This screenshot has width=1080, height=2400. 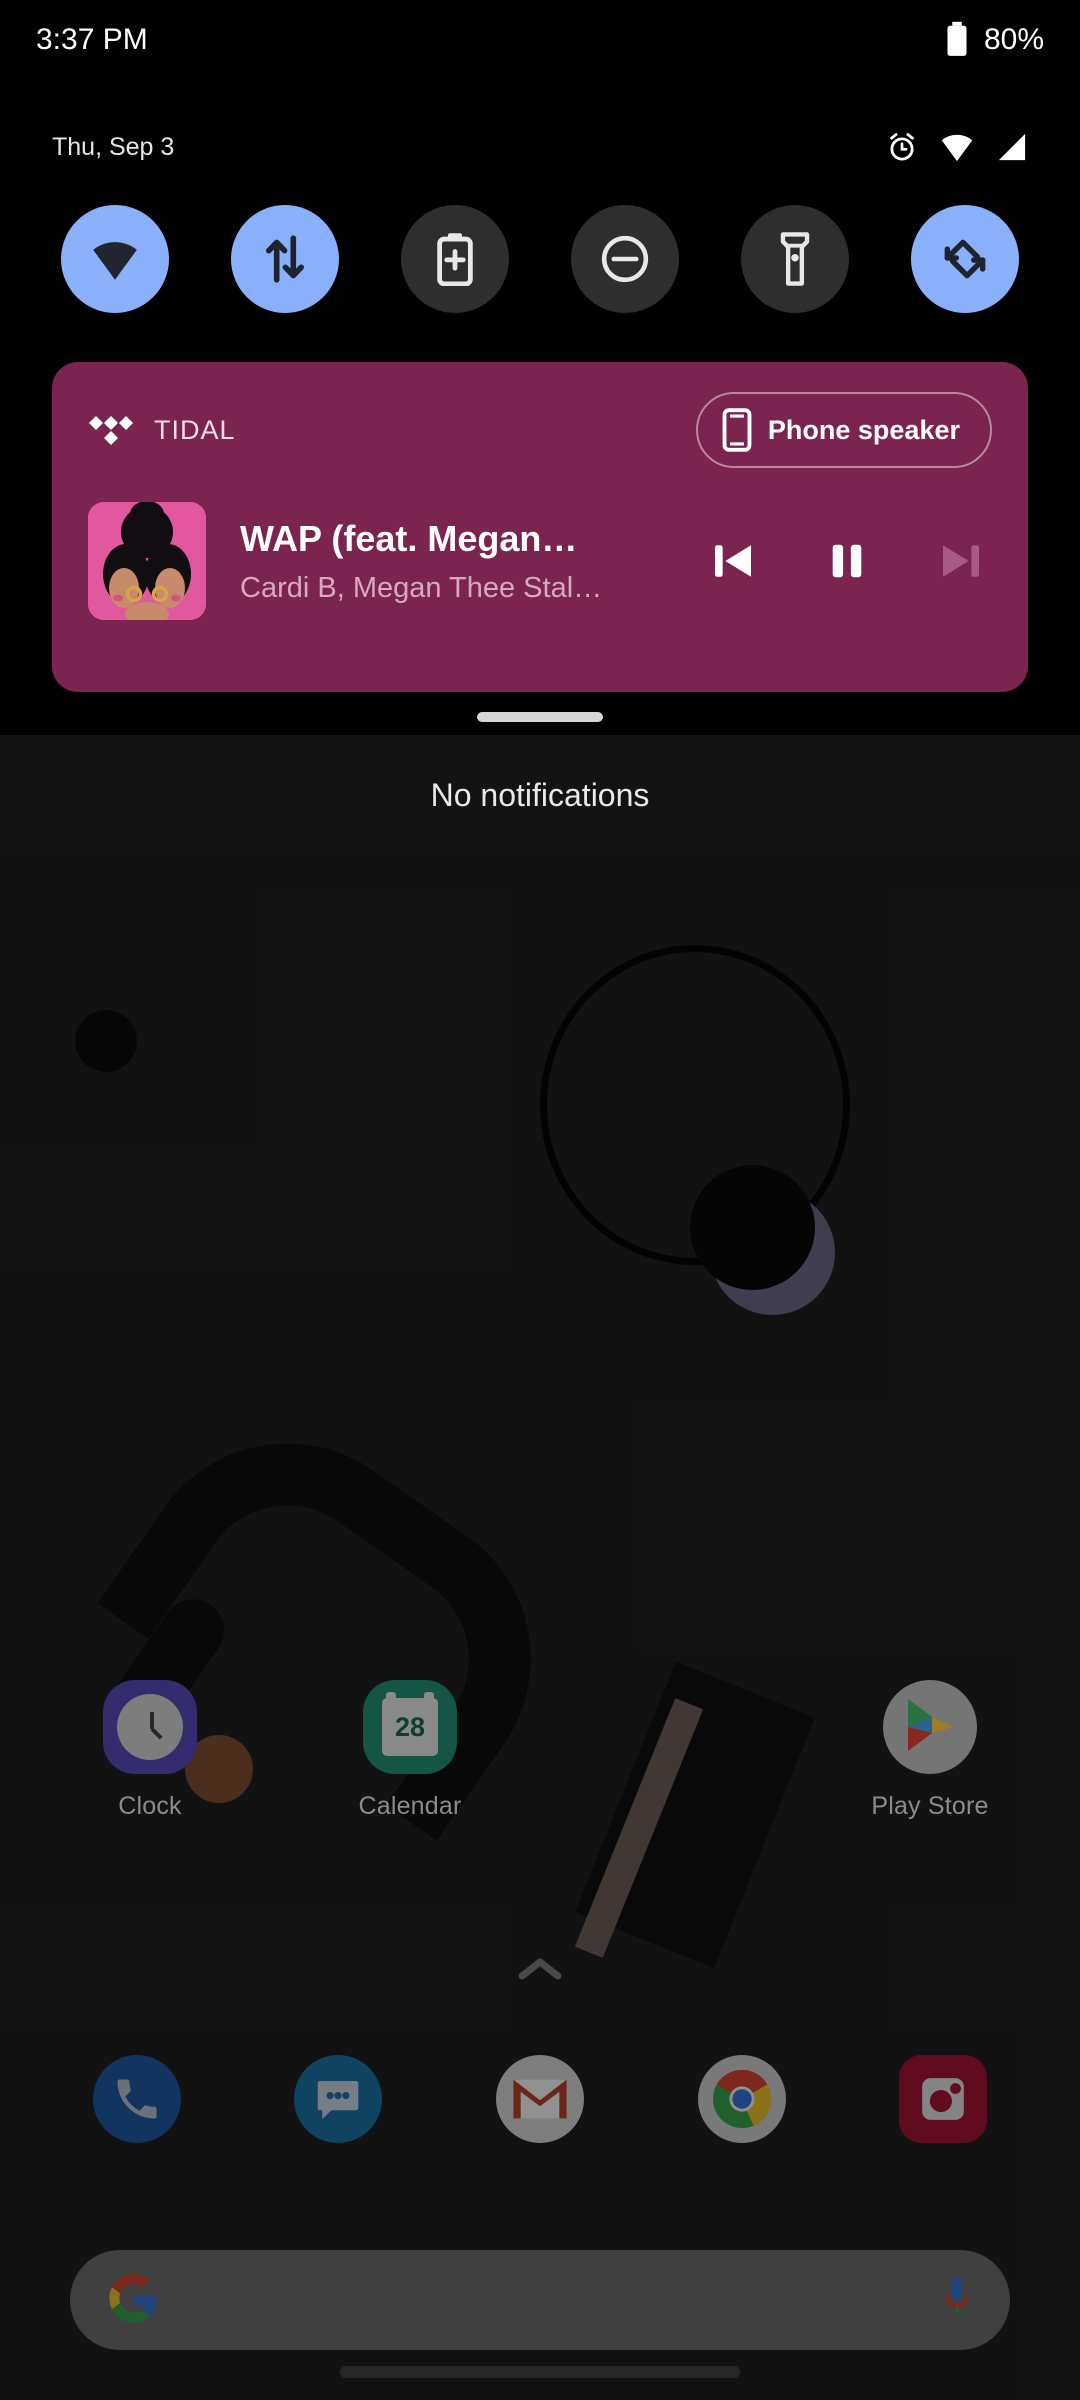 What do you see at coordinates (540, 430) in the screenshot?
I see `media-card-header: TIDAL Phone speaker` at bounding box center [540, 430].